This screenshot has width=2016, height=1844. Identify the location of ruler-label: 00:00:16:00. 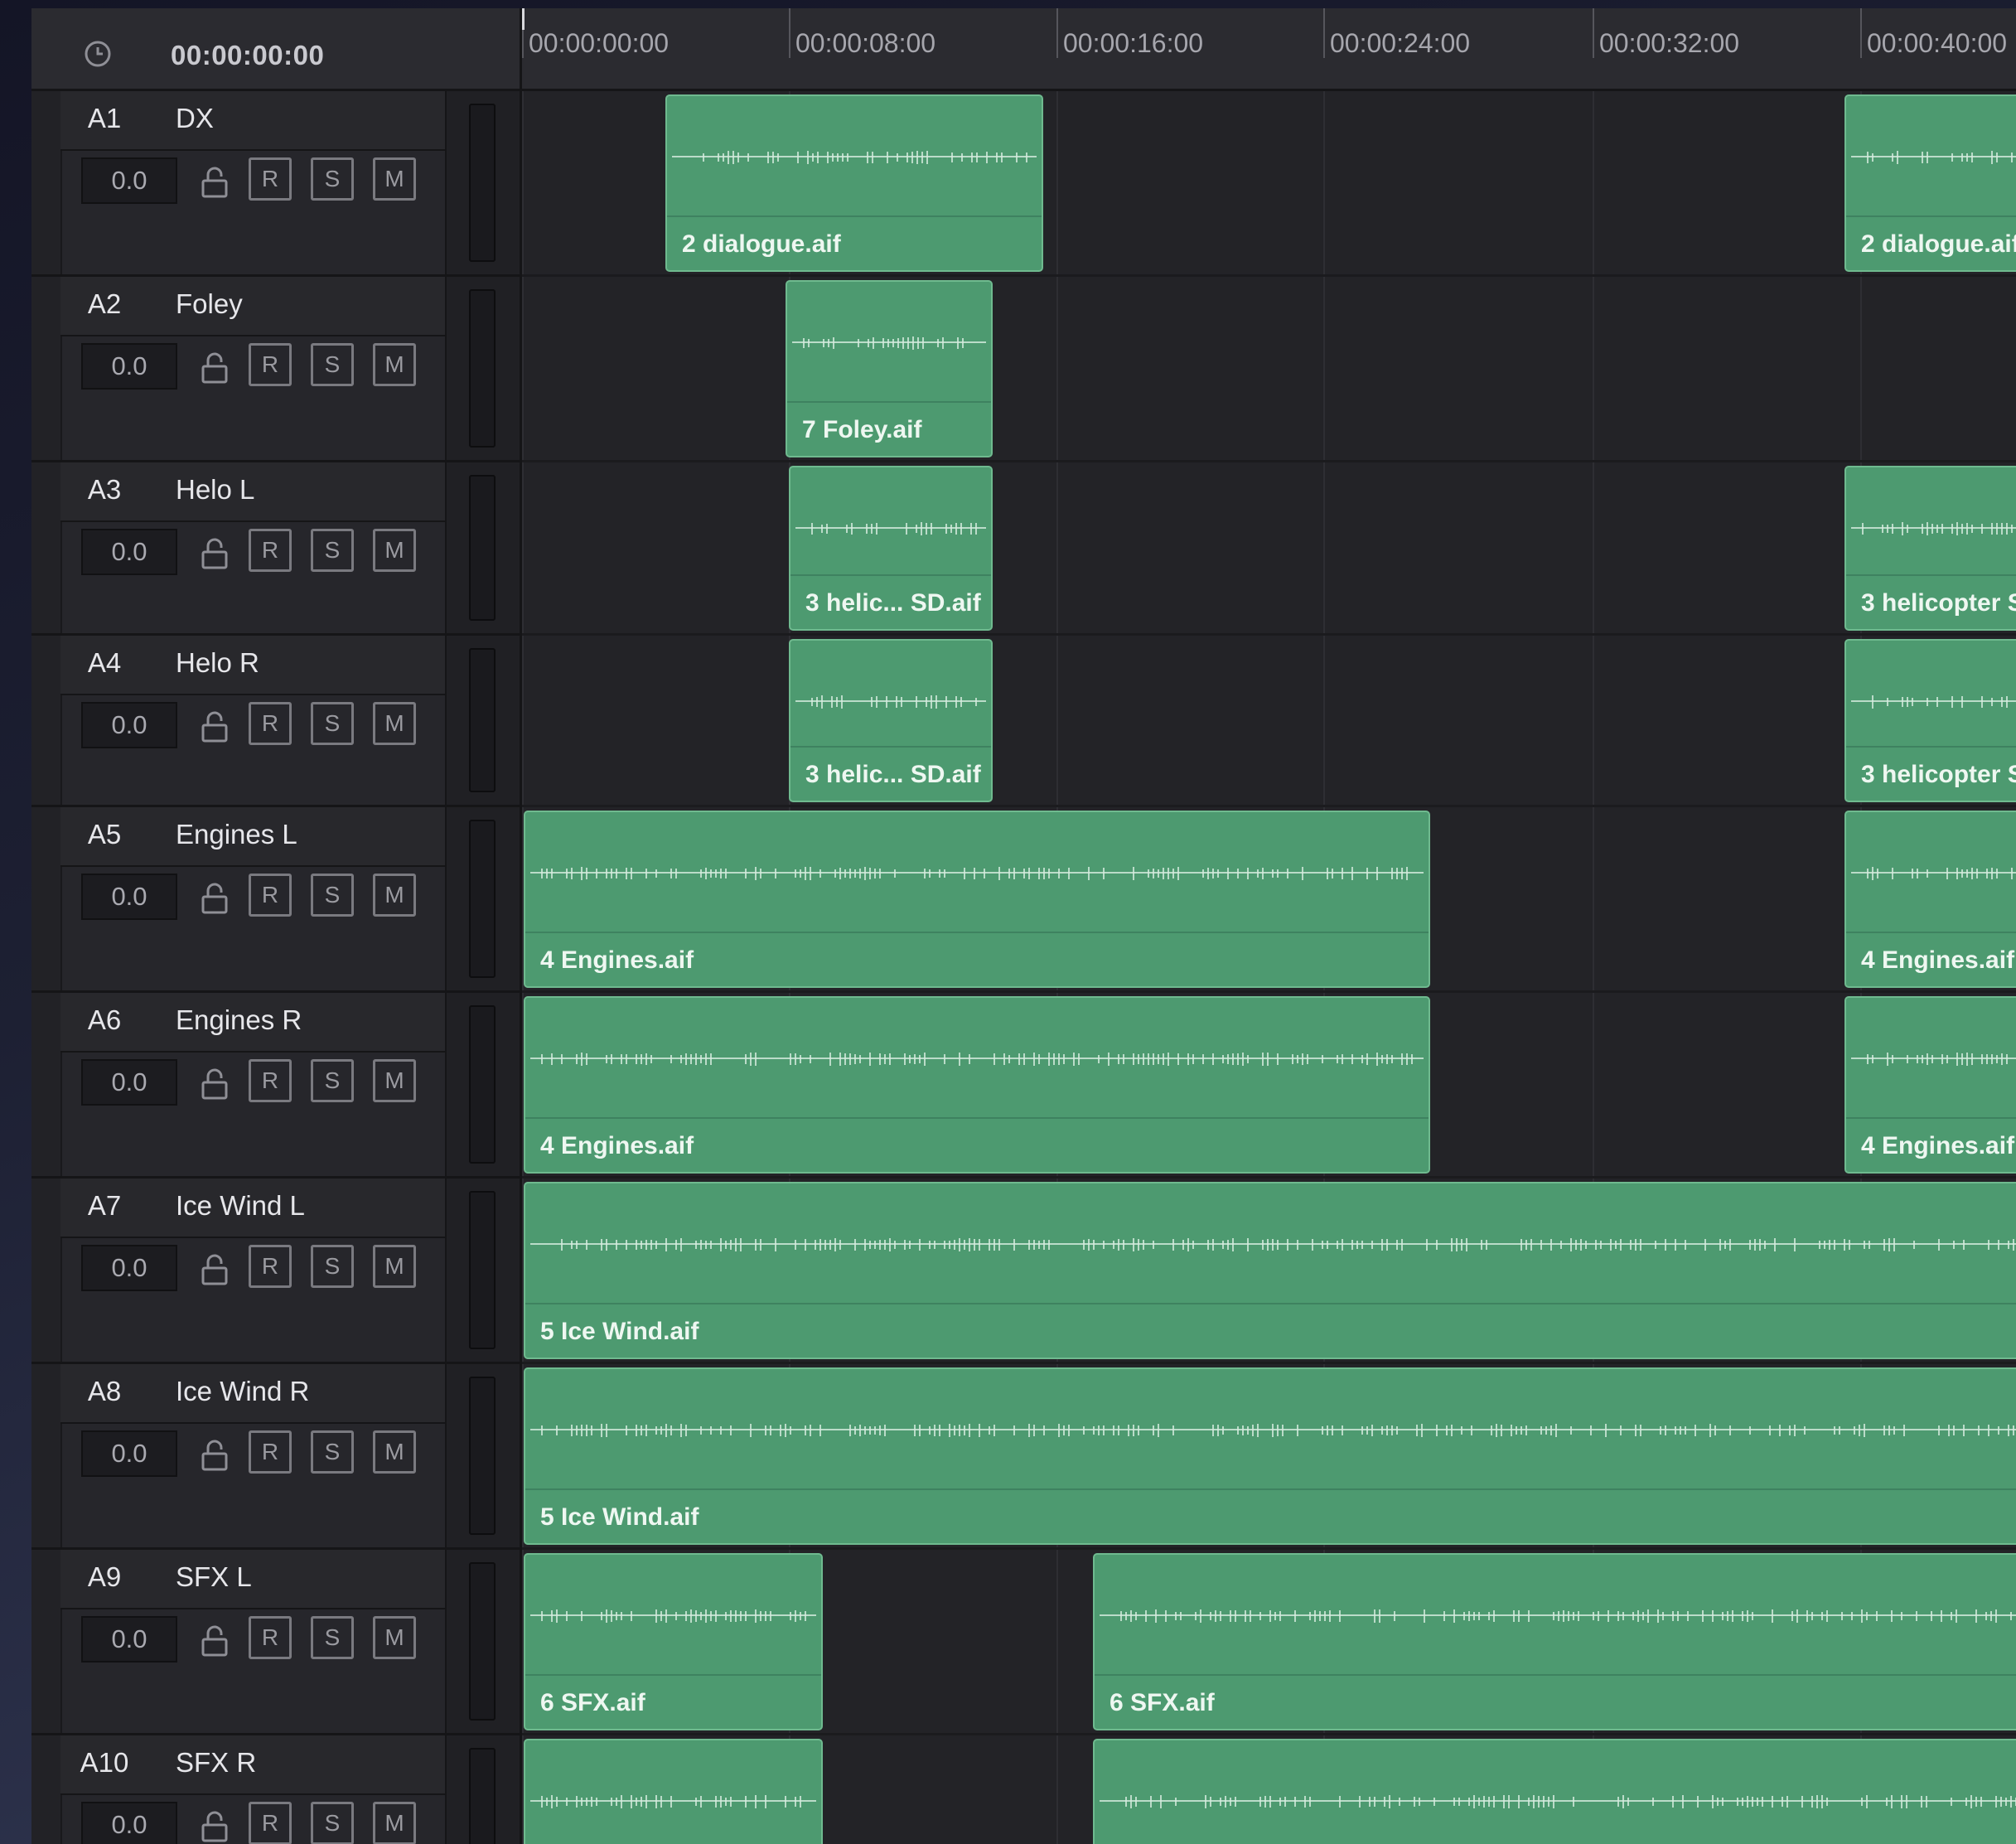
(1133, 43).